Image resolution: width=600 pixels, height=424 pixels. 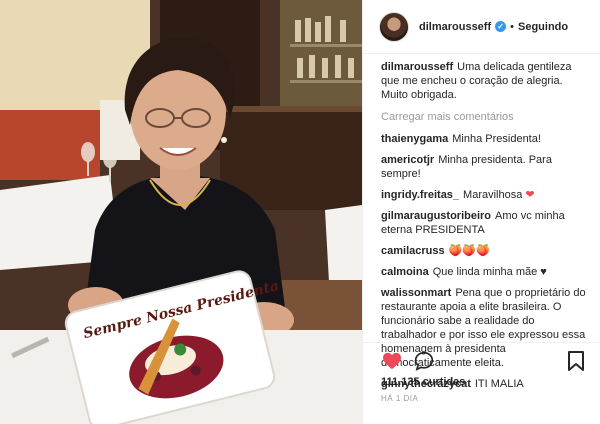 I want to click on comment-username: walissonmart, so click(x=416, y=293).